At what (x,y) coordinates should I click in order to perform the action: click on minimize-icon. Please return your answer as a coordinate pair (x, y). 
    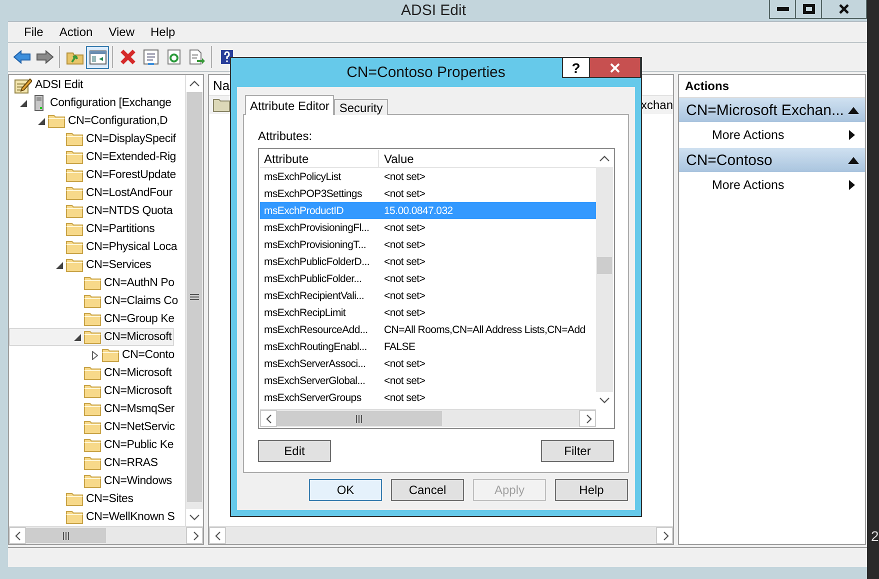
    Looking at the image, I should click on (782, 9).